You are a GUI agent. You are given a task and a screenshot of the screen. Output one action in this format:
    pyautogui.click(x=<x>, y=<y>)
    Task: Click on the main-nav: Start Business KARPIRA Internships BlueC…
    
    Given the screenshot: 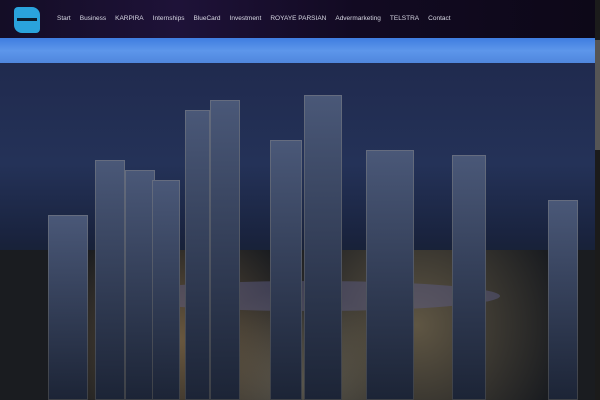 What is the action you would take?
    pyautogui.click(x=254, y=18)
    